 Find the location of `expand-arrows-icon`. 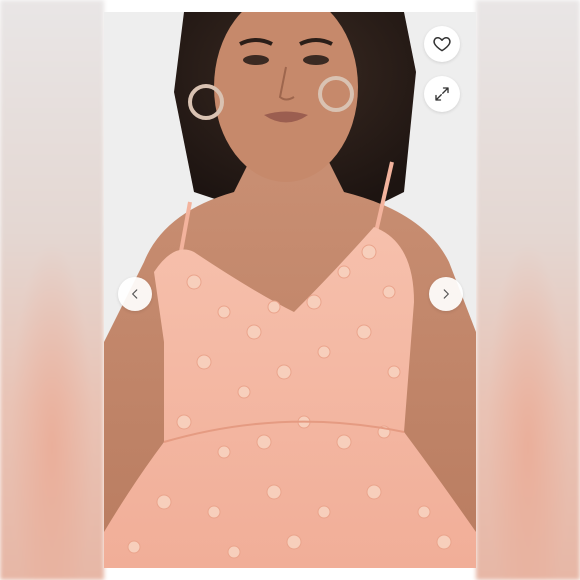

expand-arrows-icon is located at coordinates (442, 94).